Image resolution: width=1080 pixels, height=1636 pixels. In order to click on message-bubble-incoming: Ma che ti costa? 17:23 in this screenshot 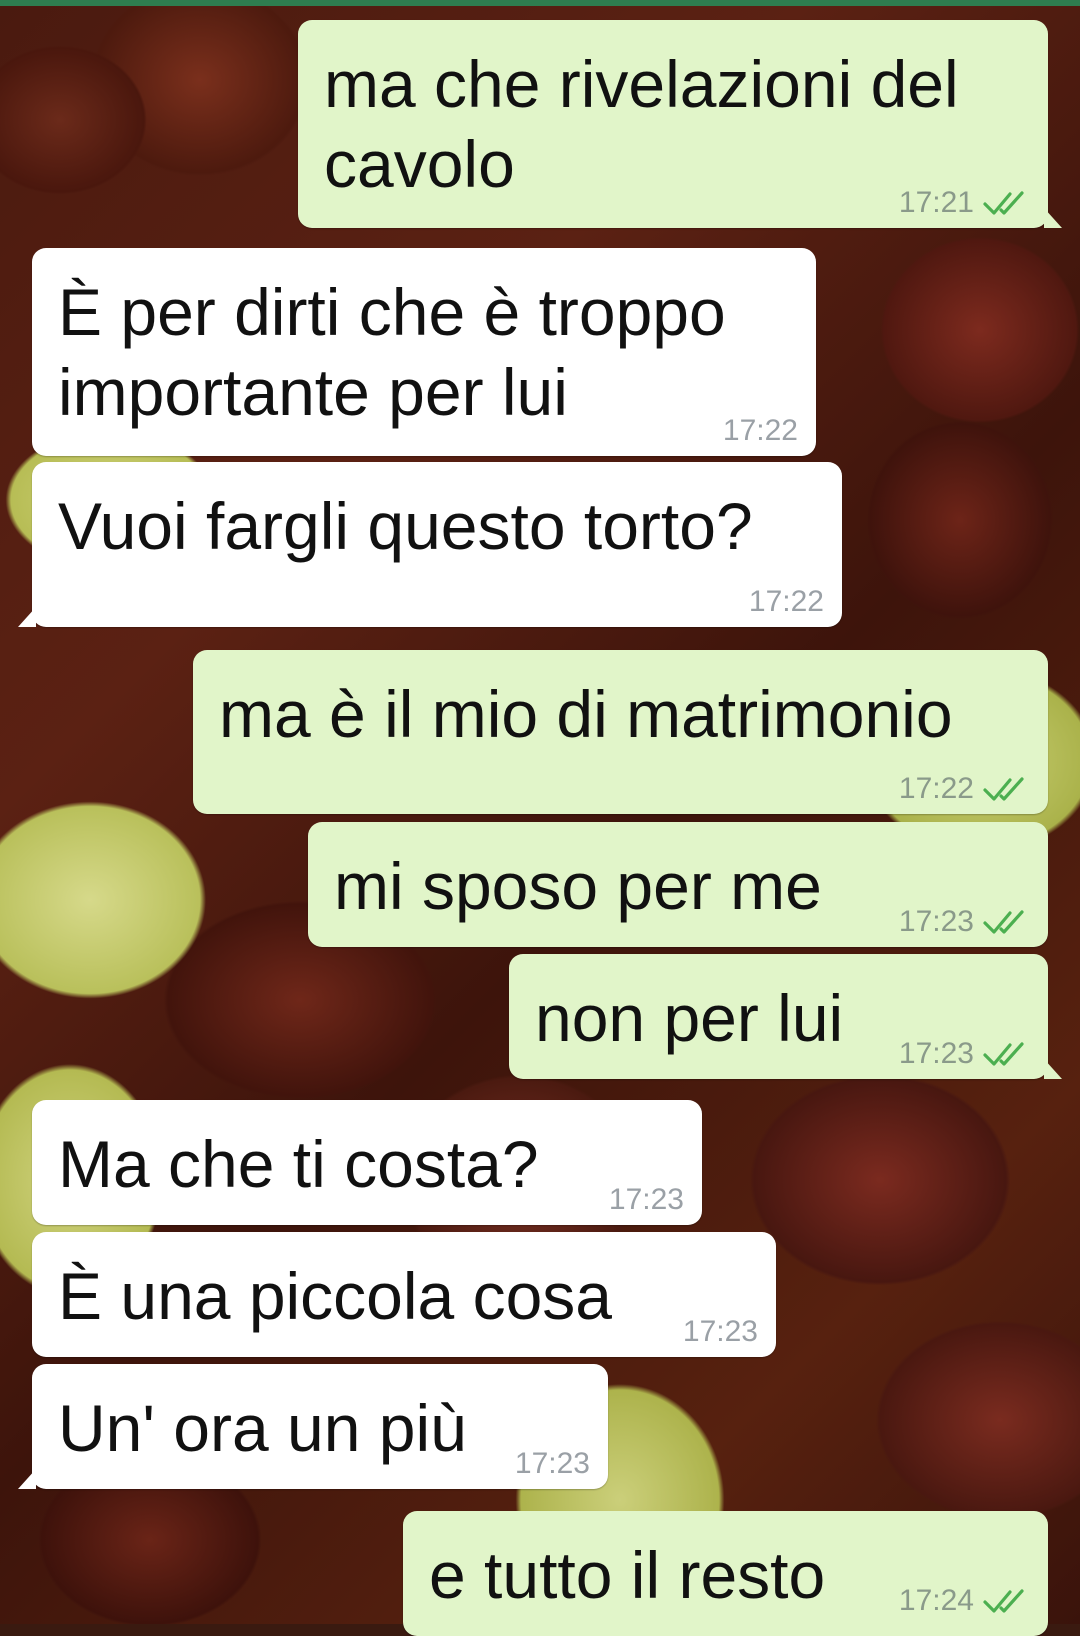, I will do `click(367, 1162)`.